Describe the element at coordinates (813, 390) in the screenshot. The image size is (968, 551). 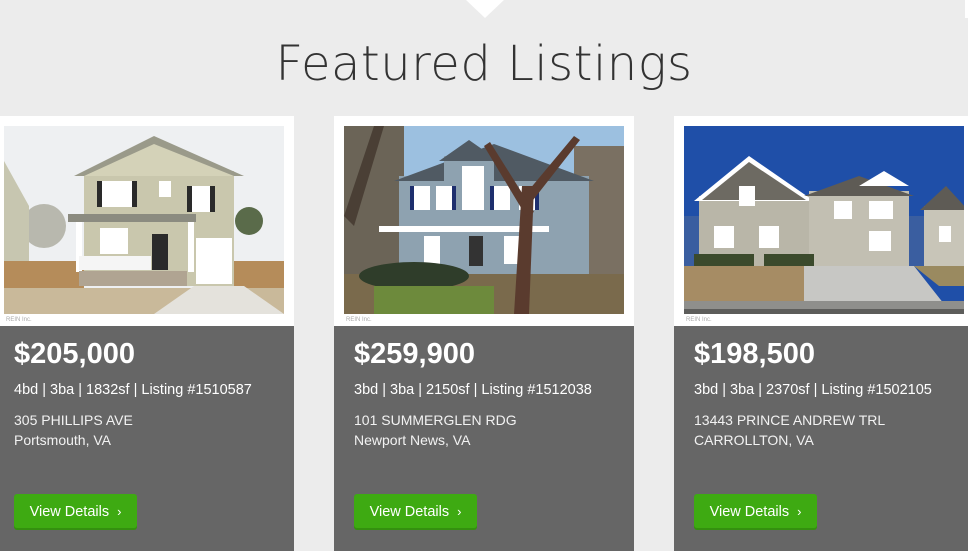
I see `listing-specs: 3bd | 3ba | 2370sf | Listing #1502105` at that location.